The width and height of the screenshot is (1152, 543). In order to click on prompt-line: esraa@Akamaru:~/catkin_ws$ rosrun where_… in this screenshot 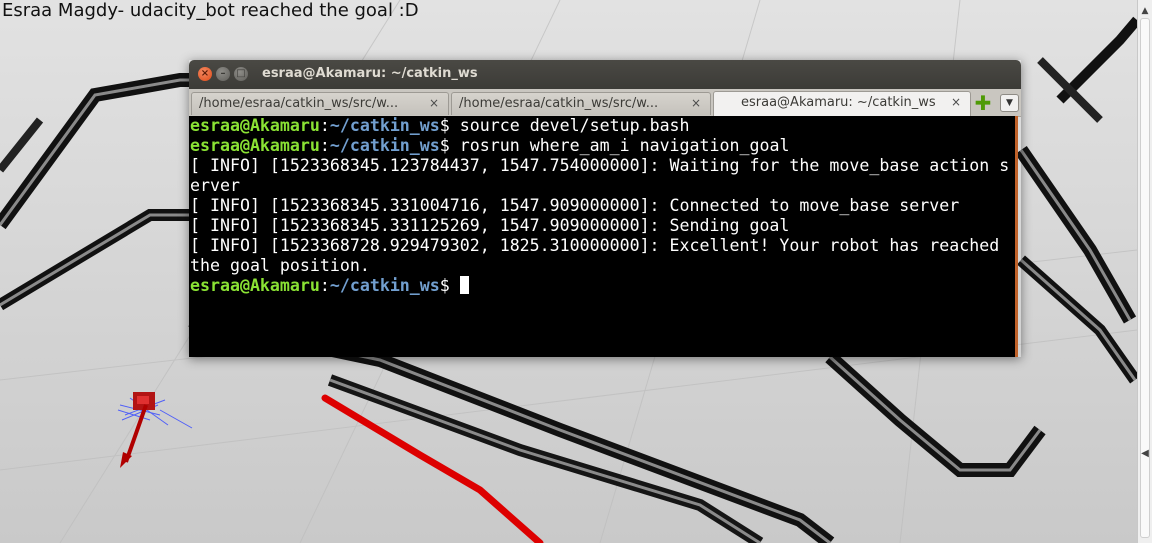, I will do `click(602, 146)`.